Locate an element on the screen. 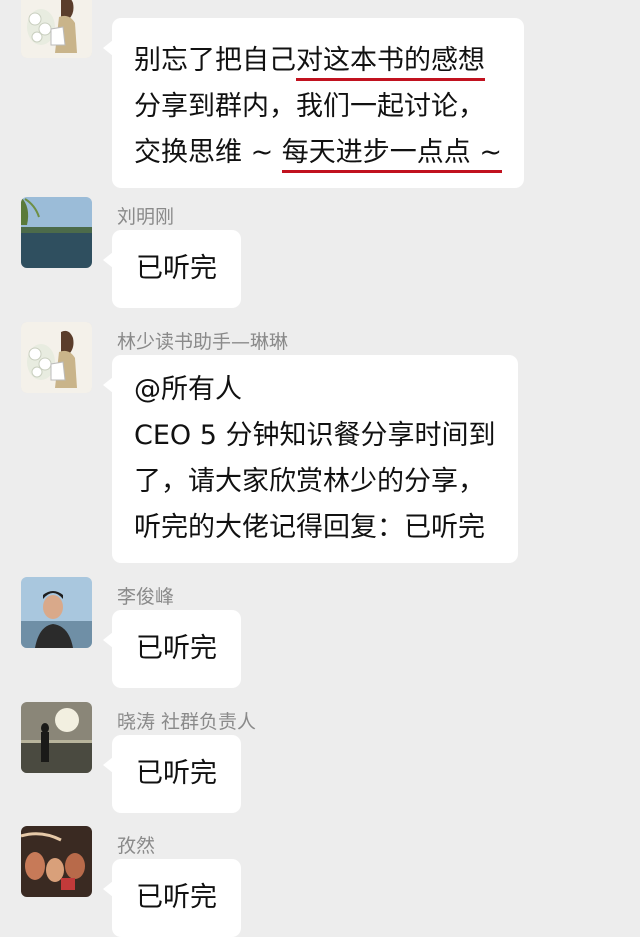  message-line: 交换思维 ~ 每天进步一点点 ~ is located at coordinates (318, 153).